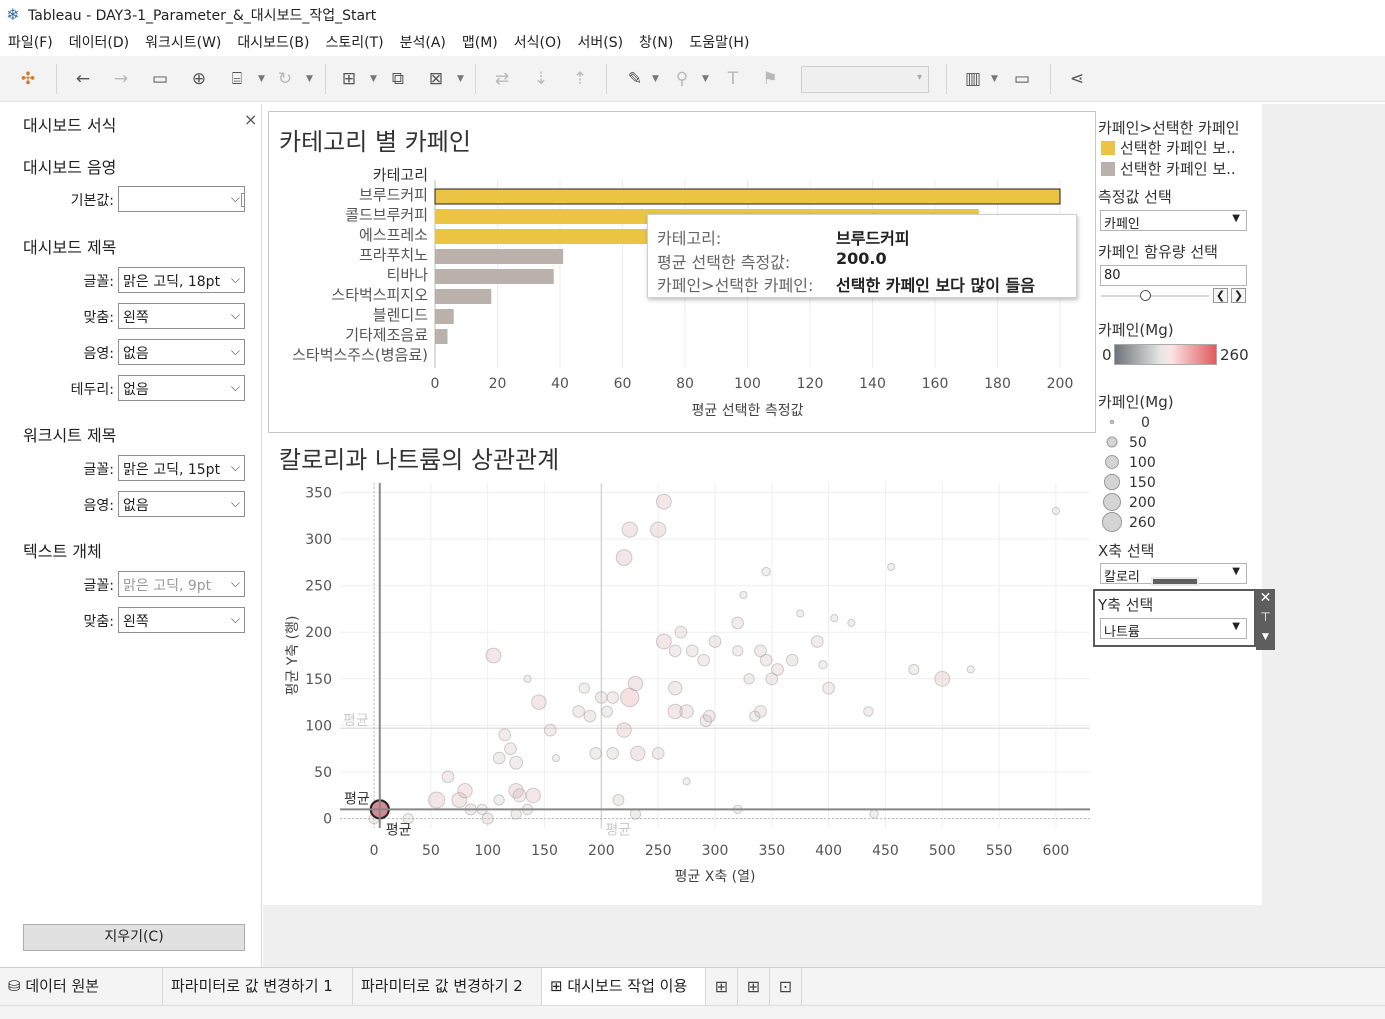 Image resolution: width=1385 pixels, height=1019 pixels. Describe the element at coordinates (379, 295) in the screenshot. I see `category-label: 스타벅스피지오` at that location.